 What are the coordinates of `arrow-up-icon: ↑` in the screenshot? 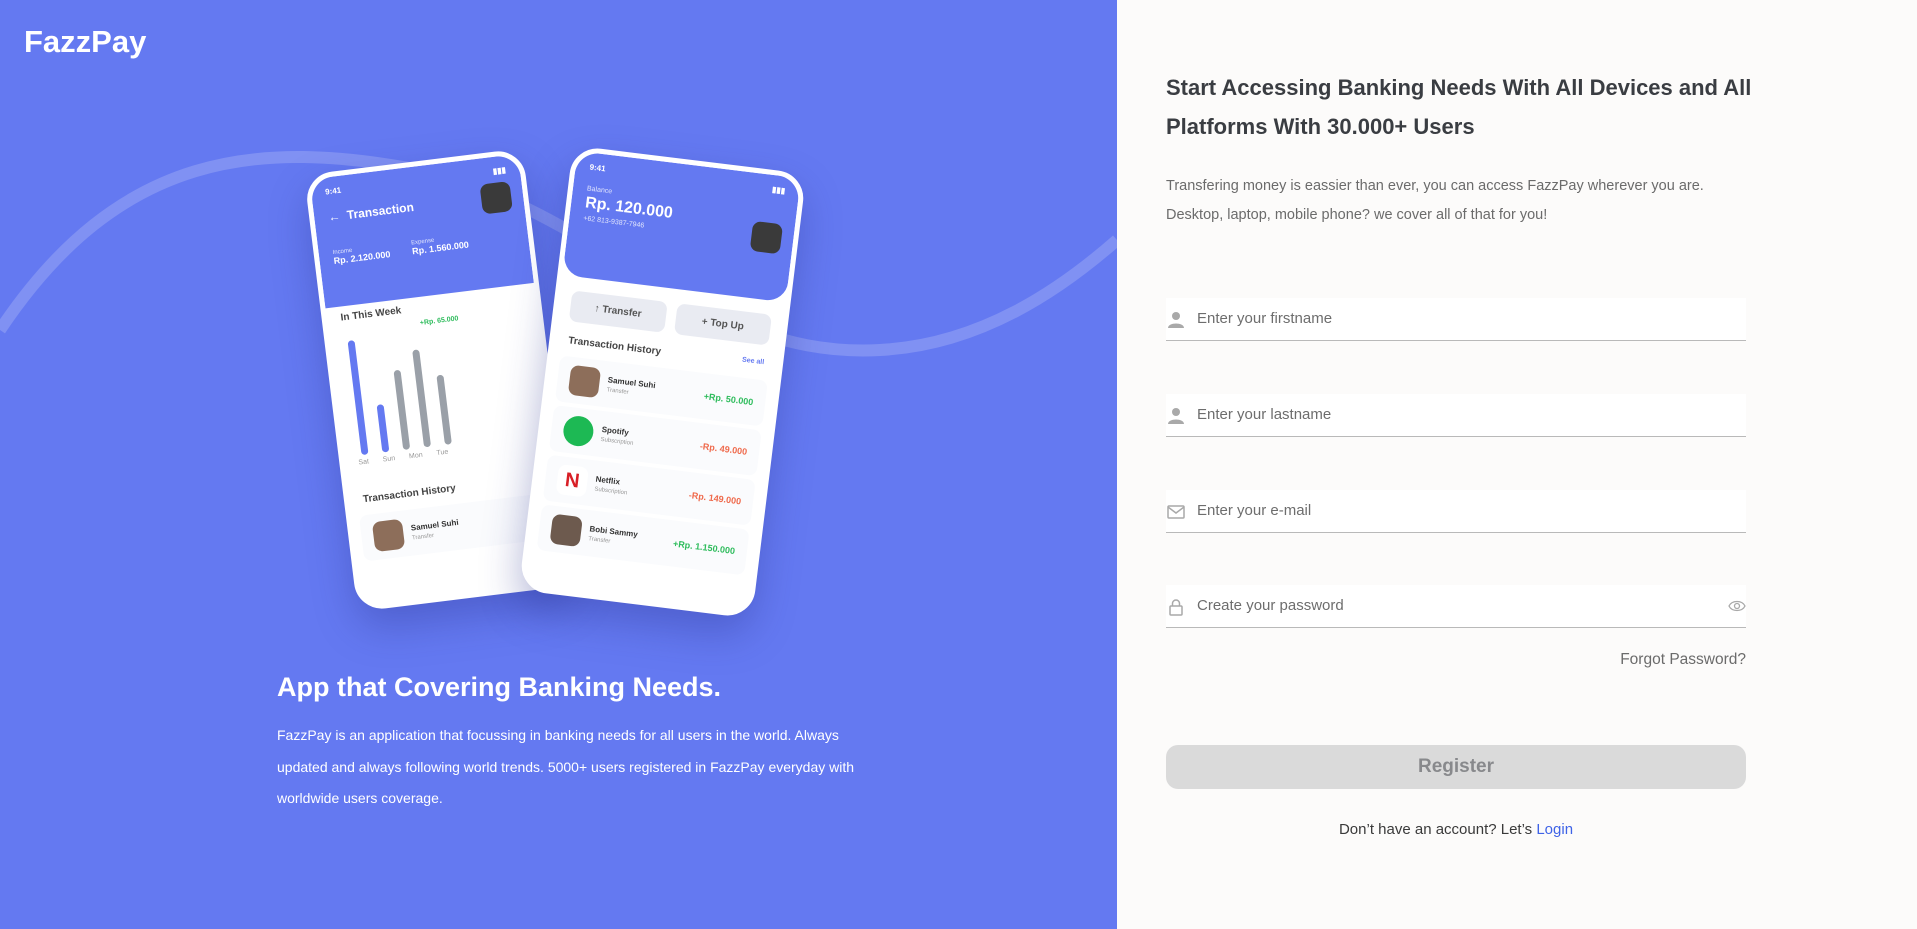 It's located at (597, 309).